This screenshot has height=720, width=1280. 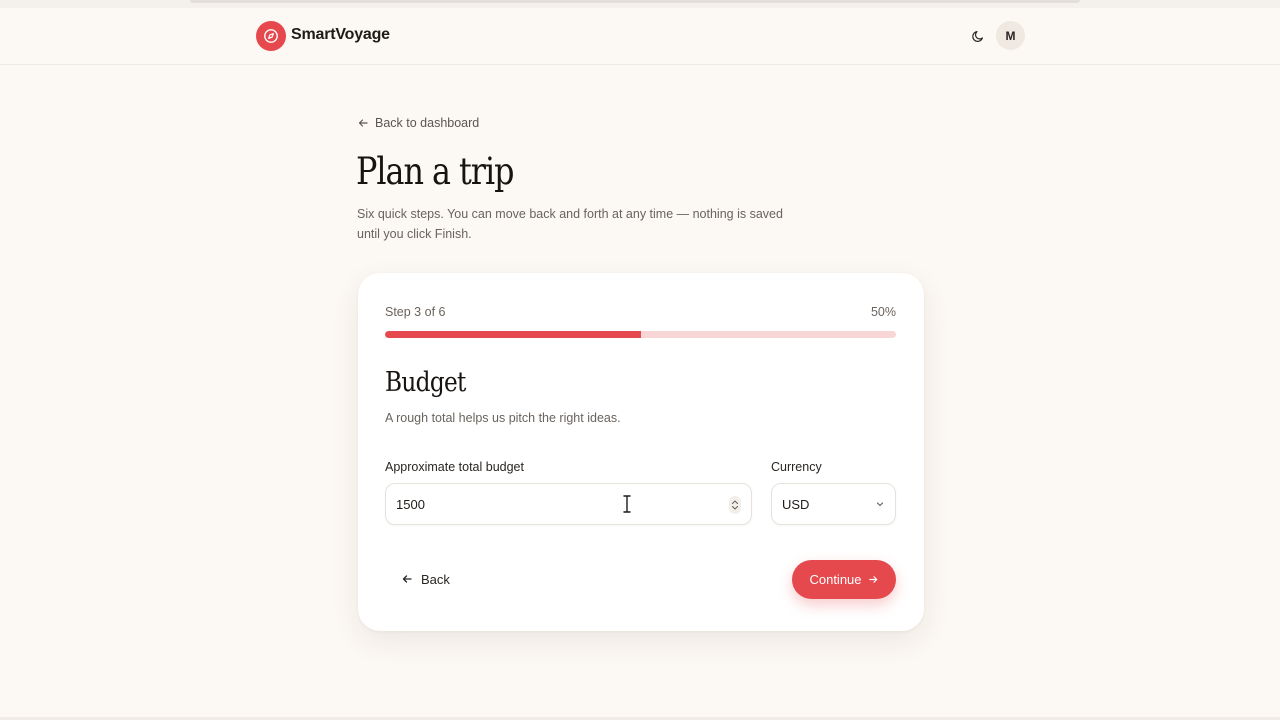 What do you see at coordinates (833, 504) in the screenshot?
I see `currency-select: USD` at bounding box center [833, 504].